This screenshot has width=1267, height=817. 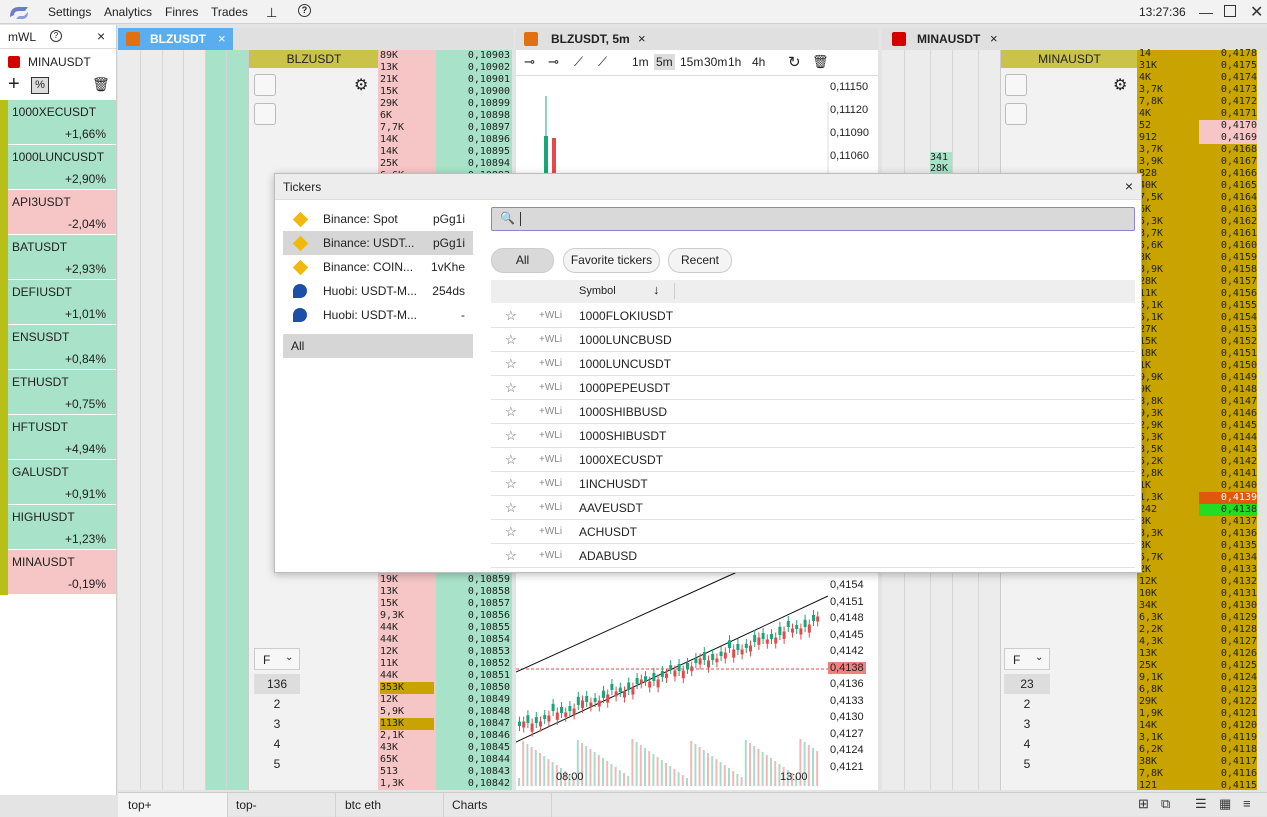 I want to click on ticker-row: ☆ +WLi 1000LUNCBUSD, so click(x=813, y=340).